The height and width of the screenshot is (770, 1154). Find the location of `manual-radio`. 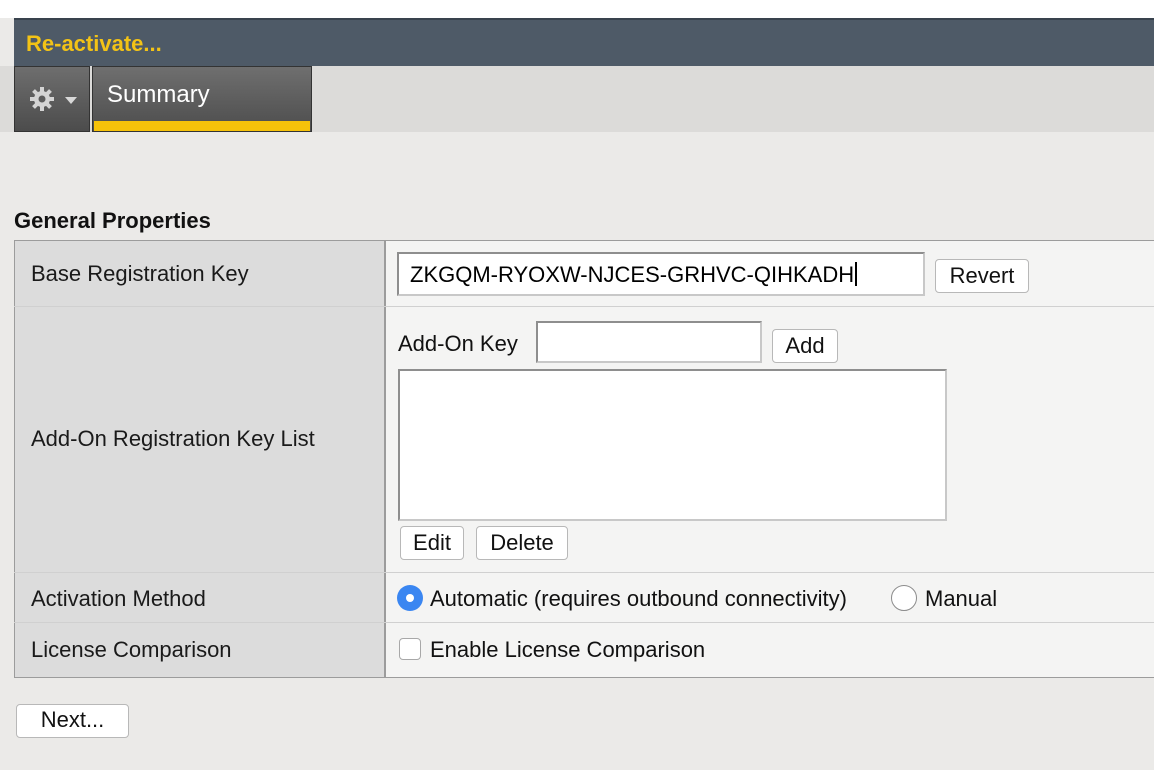

manual-radio is located at coordinates (904, 598).